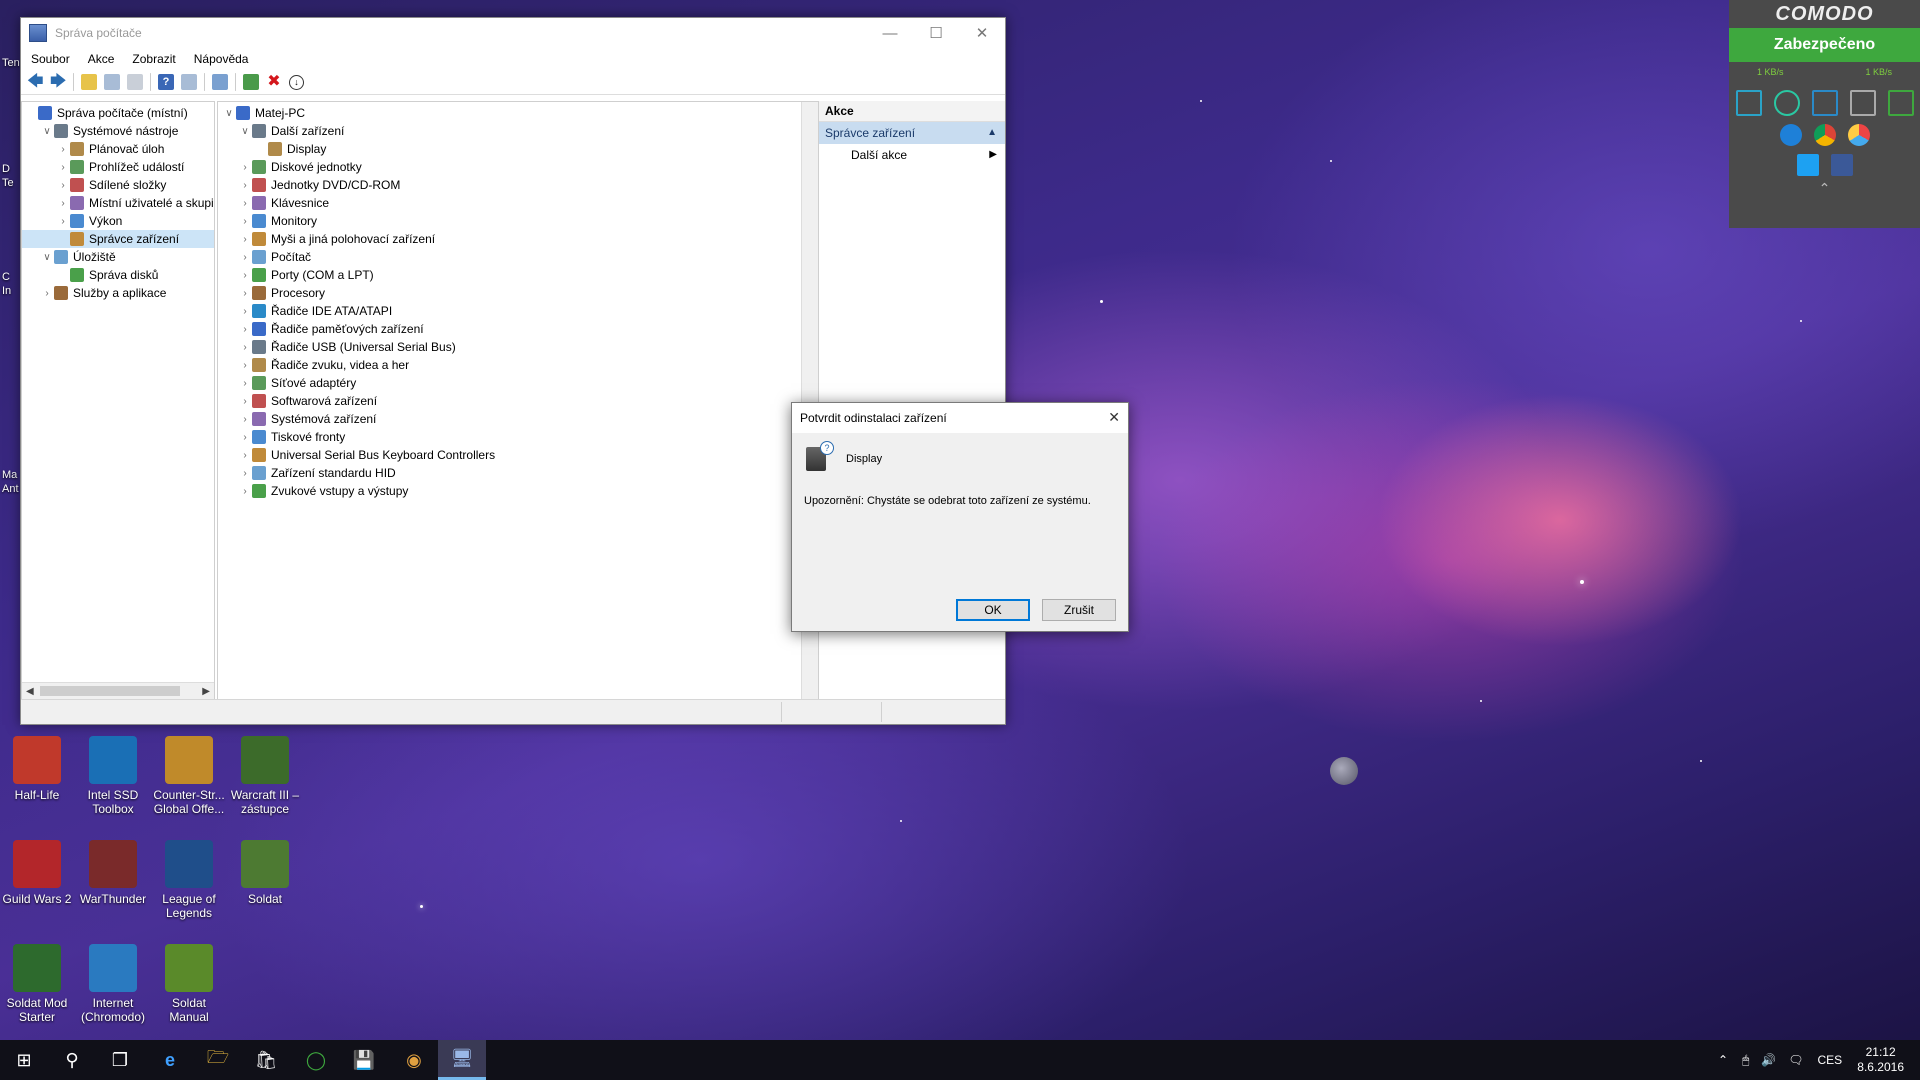  Describe the element at coordinates (1723, 1060) in the screenshot. I see `tray-expand-icon: ⌃` at that location.